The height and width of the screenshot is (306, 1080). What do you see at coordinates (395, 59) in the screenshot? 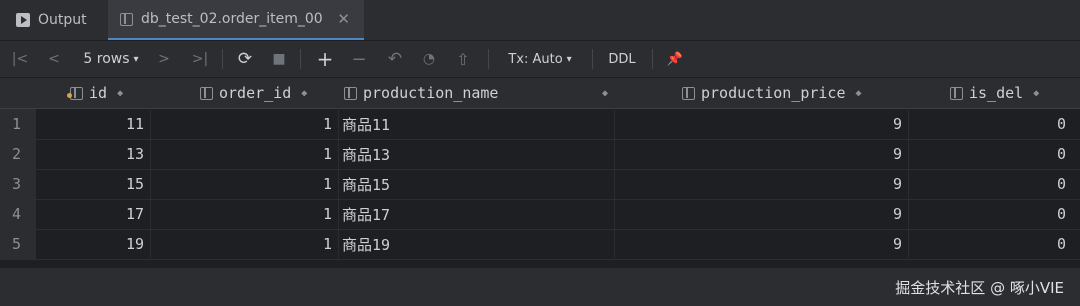
I see `revert-button: ↶` at bounding box center [395, 59].